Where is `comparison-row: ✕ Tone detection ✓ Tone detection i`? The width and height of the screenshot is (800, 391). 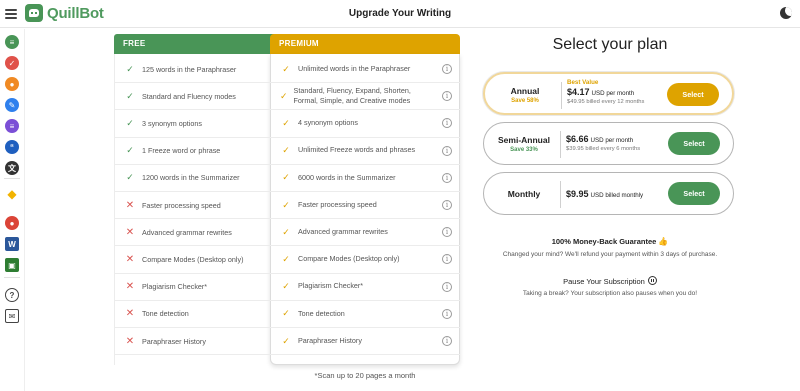 comparison-row: ✕ Tone detection ✓ Tone detection i is located at coordinates (287, 314).